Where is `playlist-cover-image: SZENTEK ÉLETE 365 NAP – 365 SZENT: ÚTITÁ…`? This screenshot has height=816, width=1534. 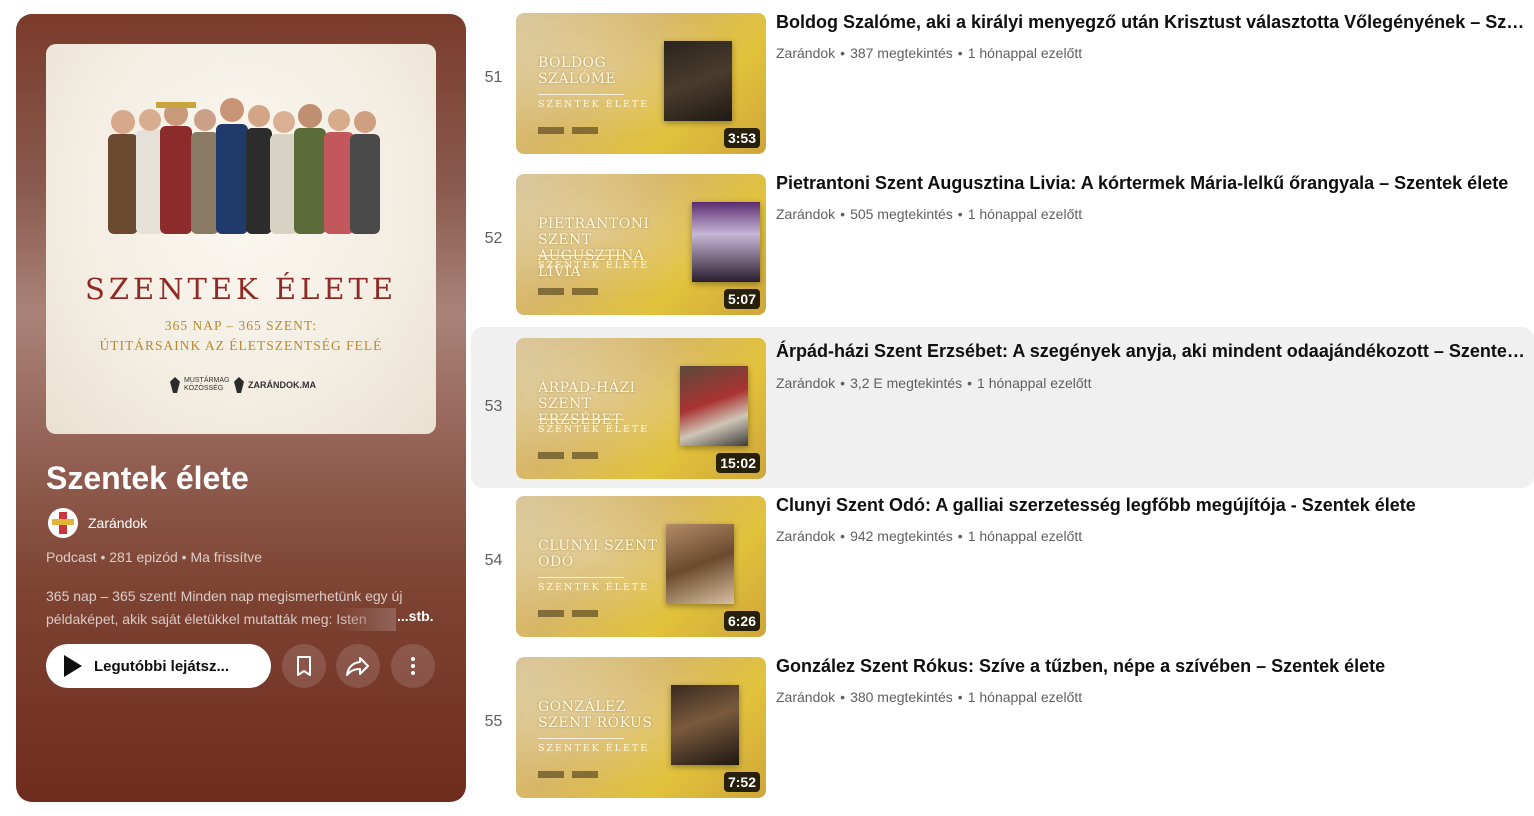 playlist-cover-image: SZENTEK ÉLETE 365 NAP – 365 SZENT: ÚTITÁ… is located at coordinates (241, 239).